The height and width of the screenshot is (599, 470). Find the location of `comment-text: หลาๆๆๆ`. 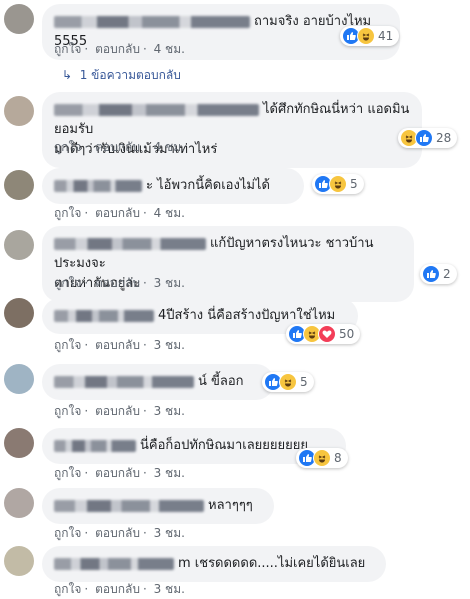

comment-text: หลาๆๆๆ is located at coordinates (230, 505).